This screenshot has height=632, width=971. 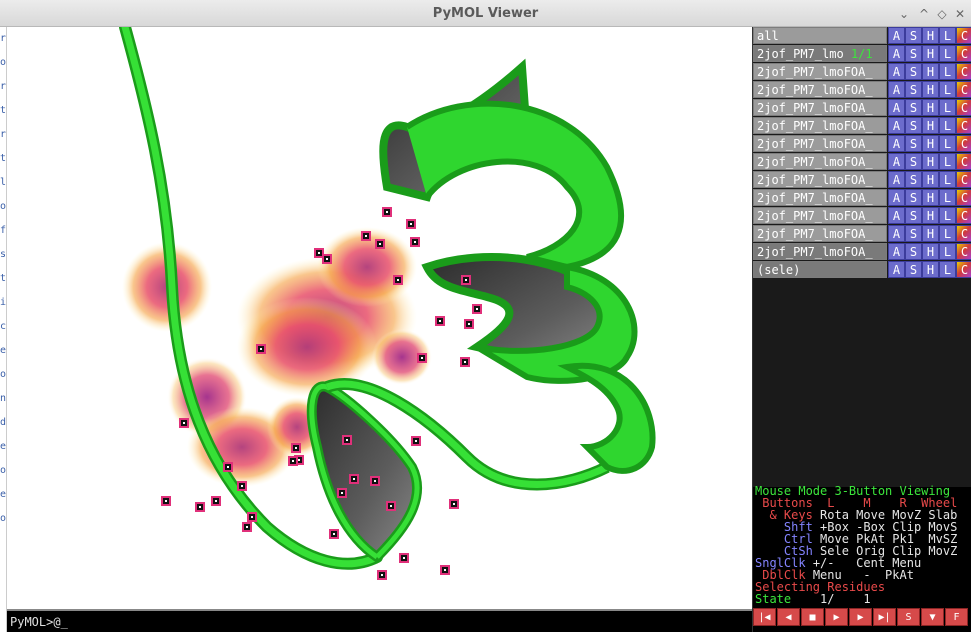 I want to click on scene-button: S, so click(x=908, y=617).